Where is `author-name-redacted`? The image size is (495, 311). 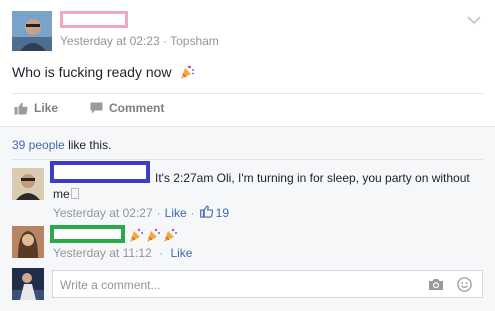 author-name-redacted is located at coordinates (94, 19).